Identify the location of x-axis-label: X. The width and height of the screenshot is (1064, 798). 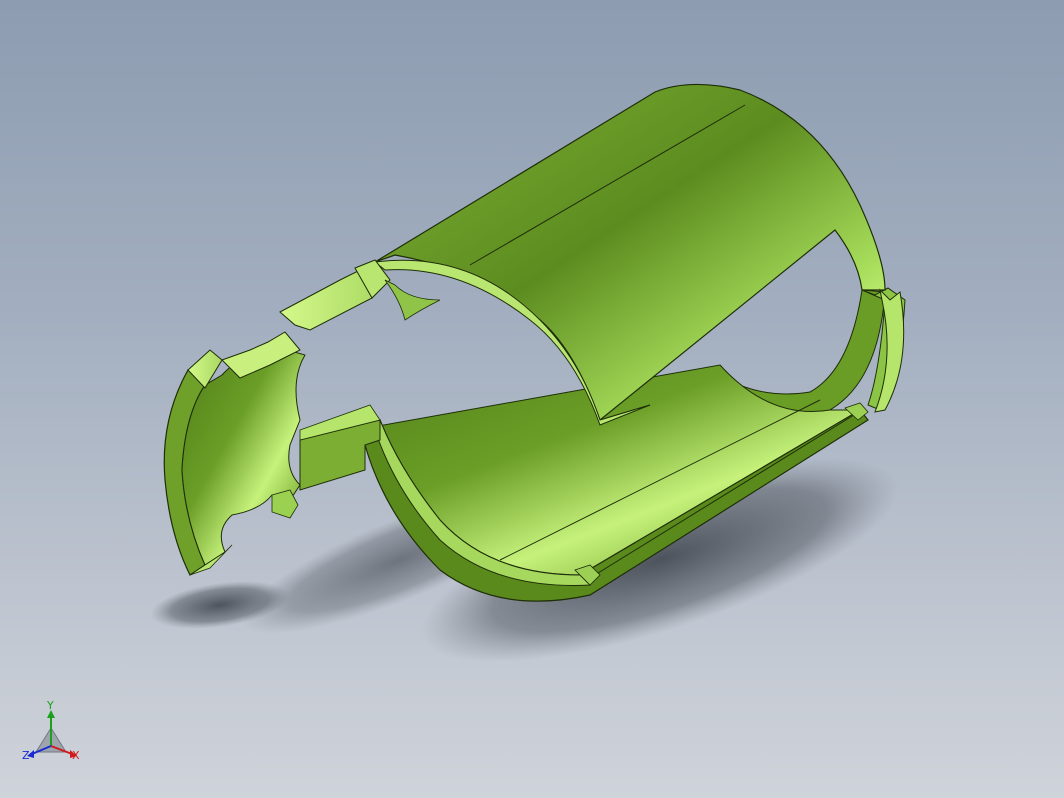
(76, 755).